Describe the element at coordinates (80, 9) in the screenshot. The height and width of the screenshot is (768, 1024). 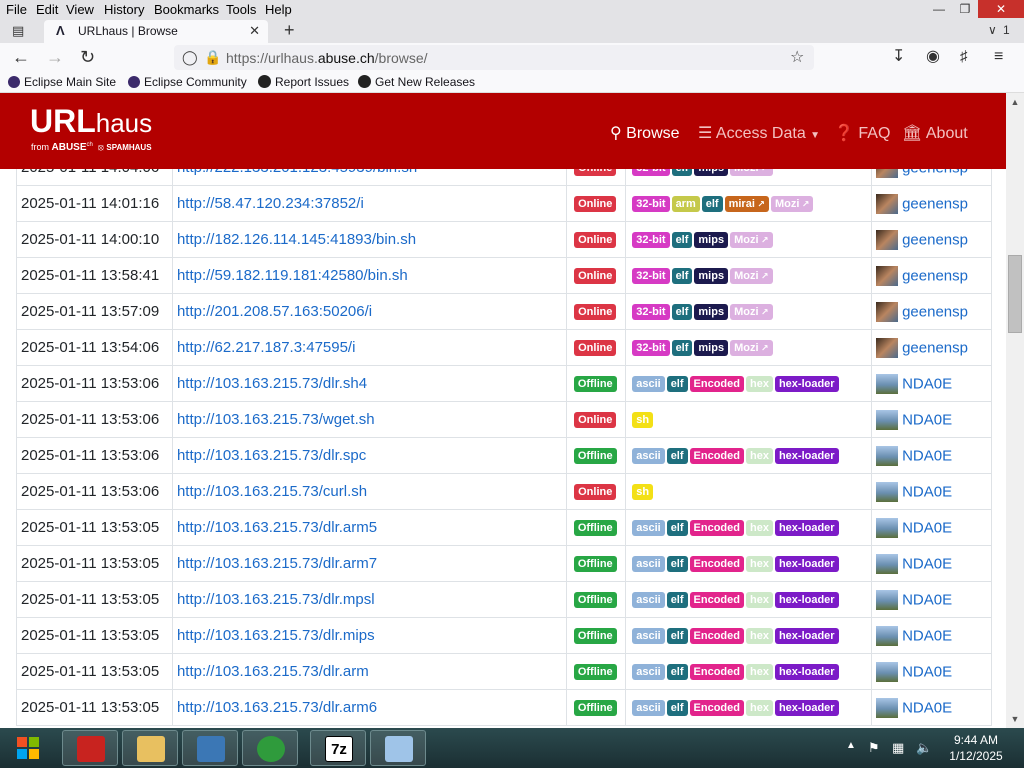
I see `menu-view: View` at that location.